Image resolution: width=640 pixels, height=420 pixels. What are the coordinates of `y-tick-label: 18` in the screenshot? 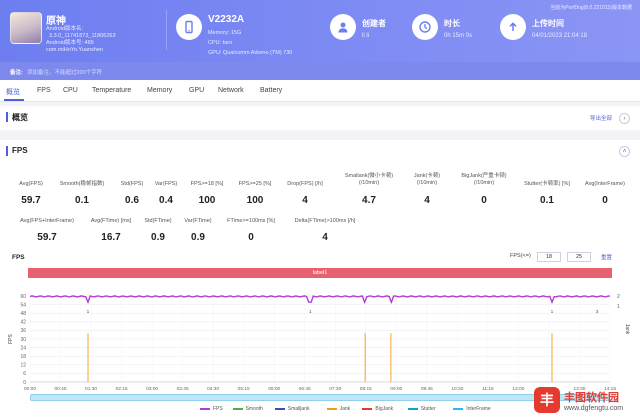 It's located at (23, 357).